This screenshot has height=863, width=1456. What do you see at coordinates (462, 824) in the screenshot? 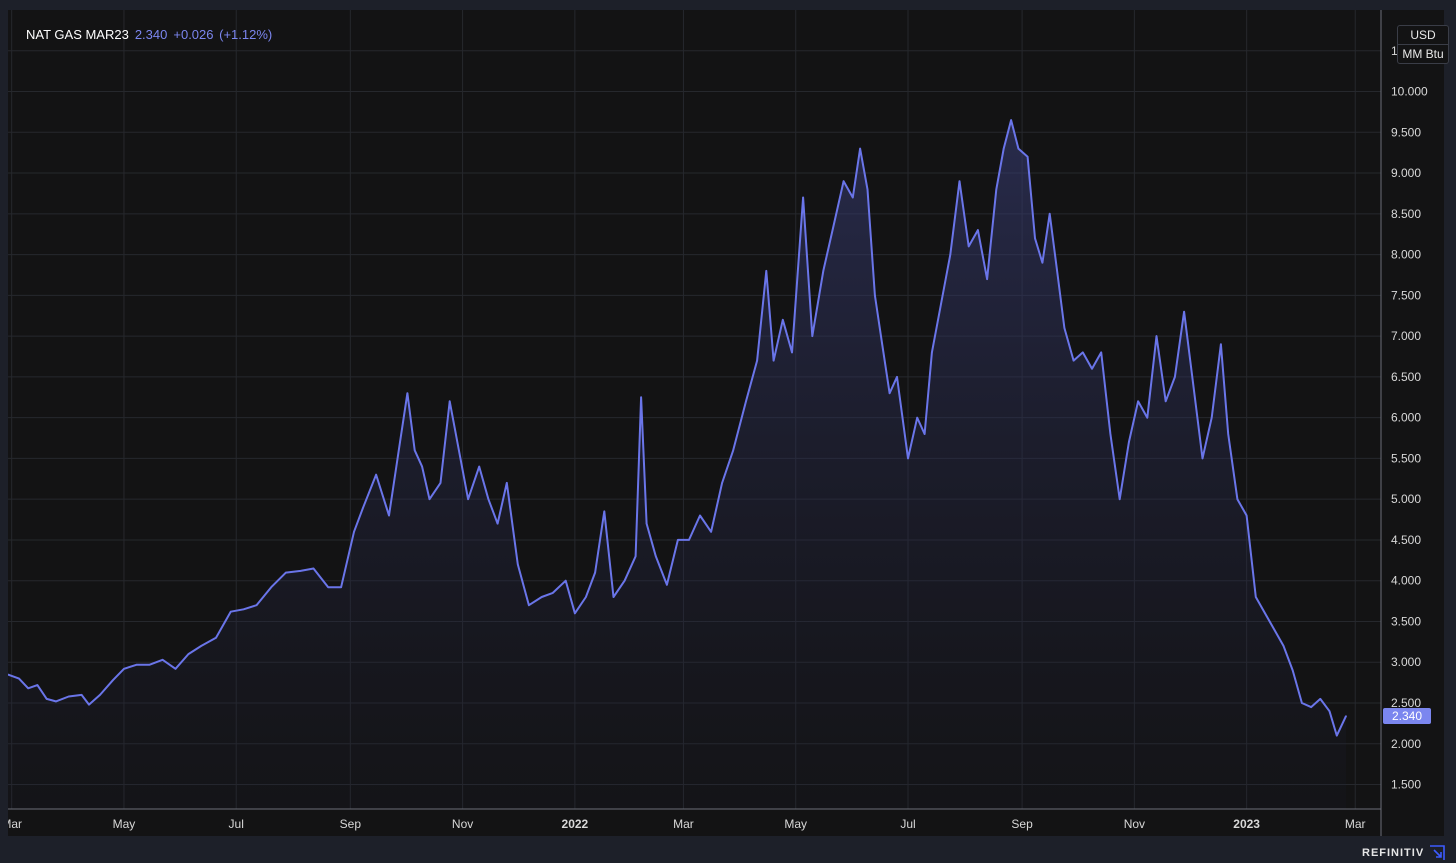
I see `x-tick-label: Nov` at bounding box center [462, 824].